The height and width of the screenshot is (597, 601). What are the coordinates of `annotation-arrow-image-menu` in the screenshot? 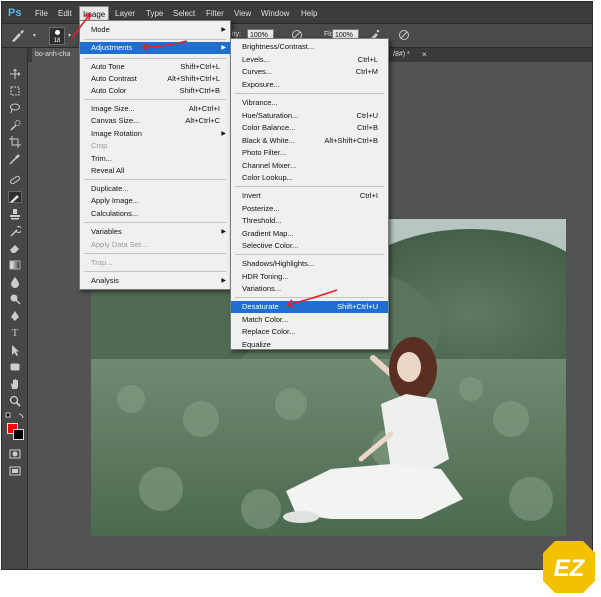 It's located at (81, 26).